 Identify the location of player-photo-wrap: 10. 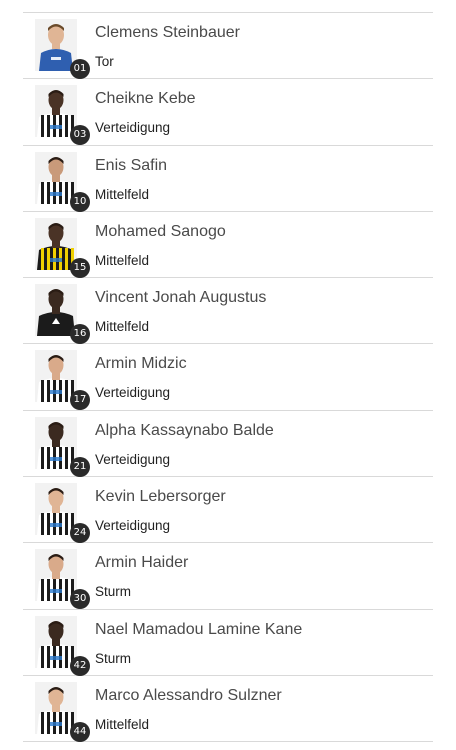
(62, 181).